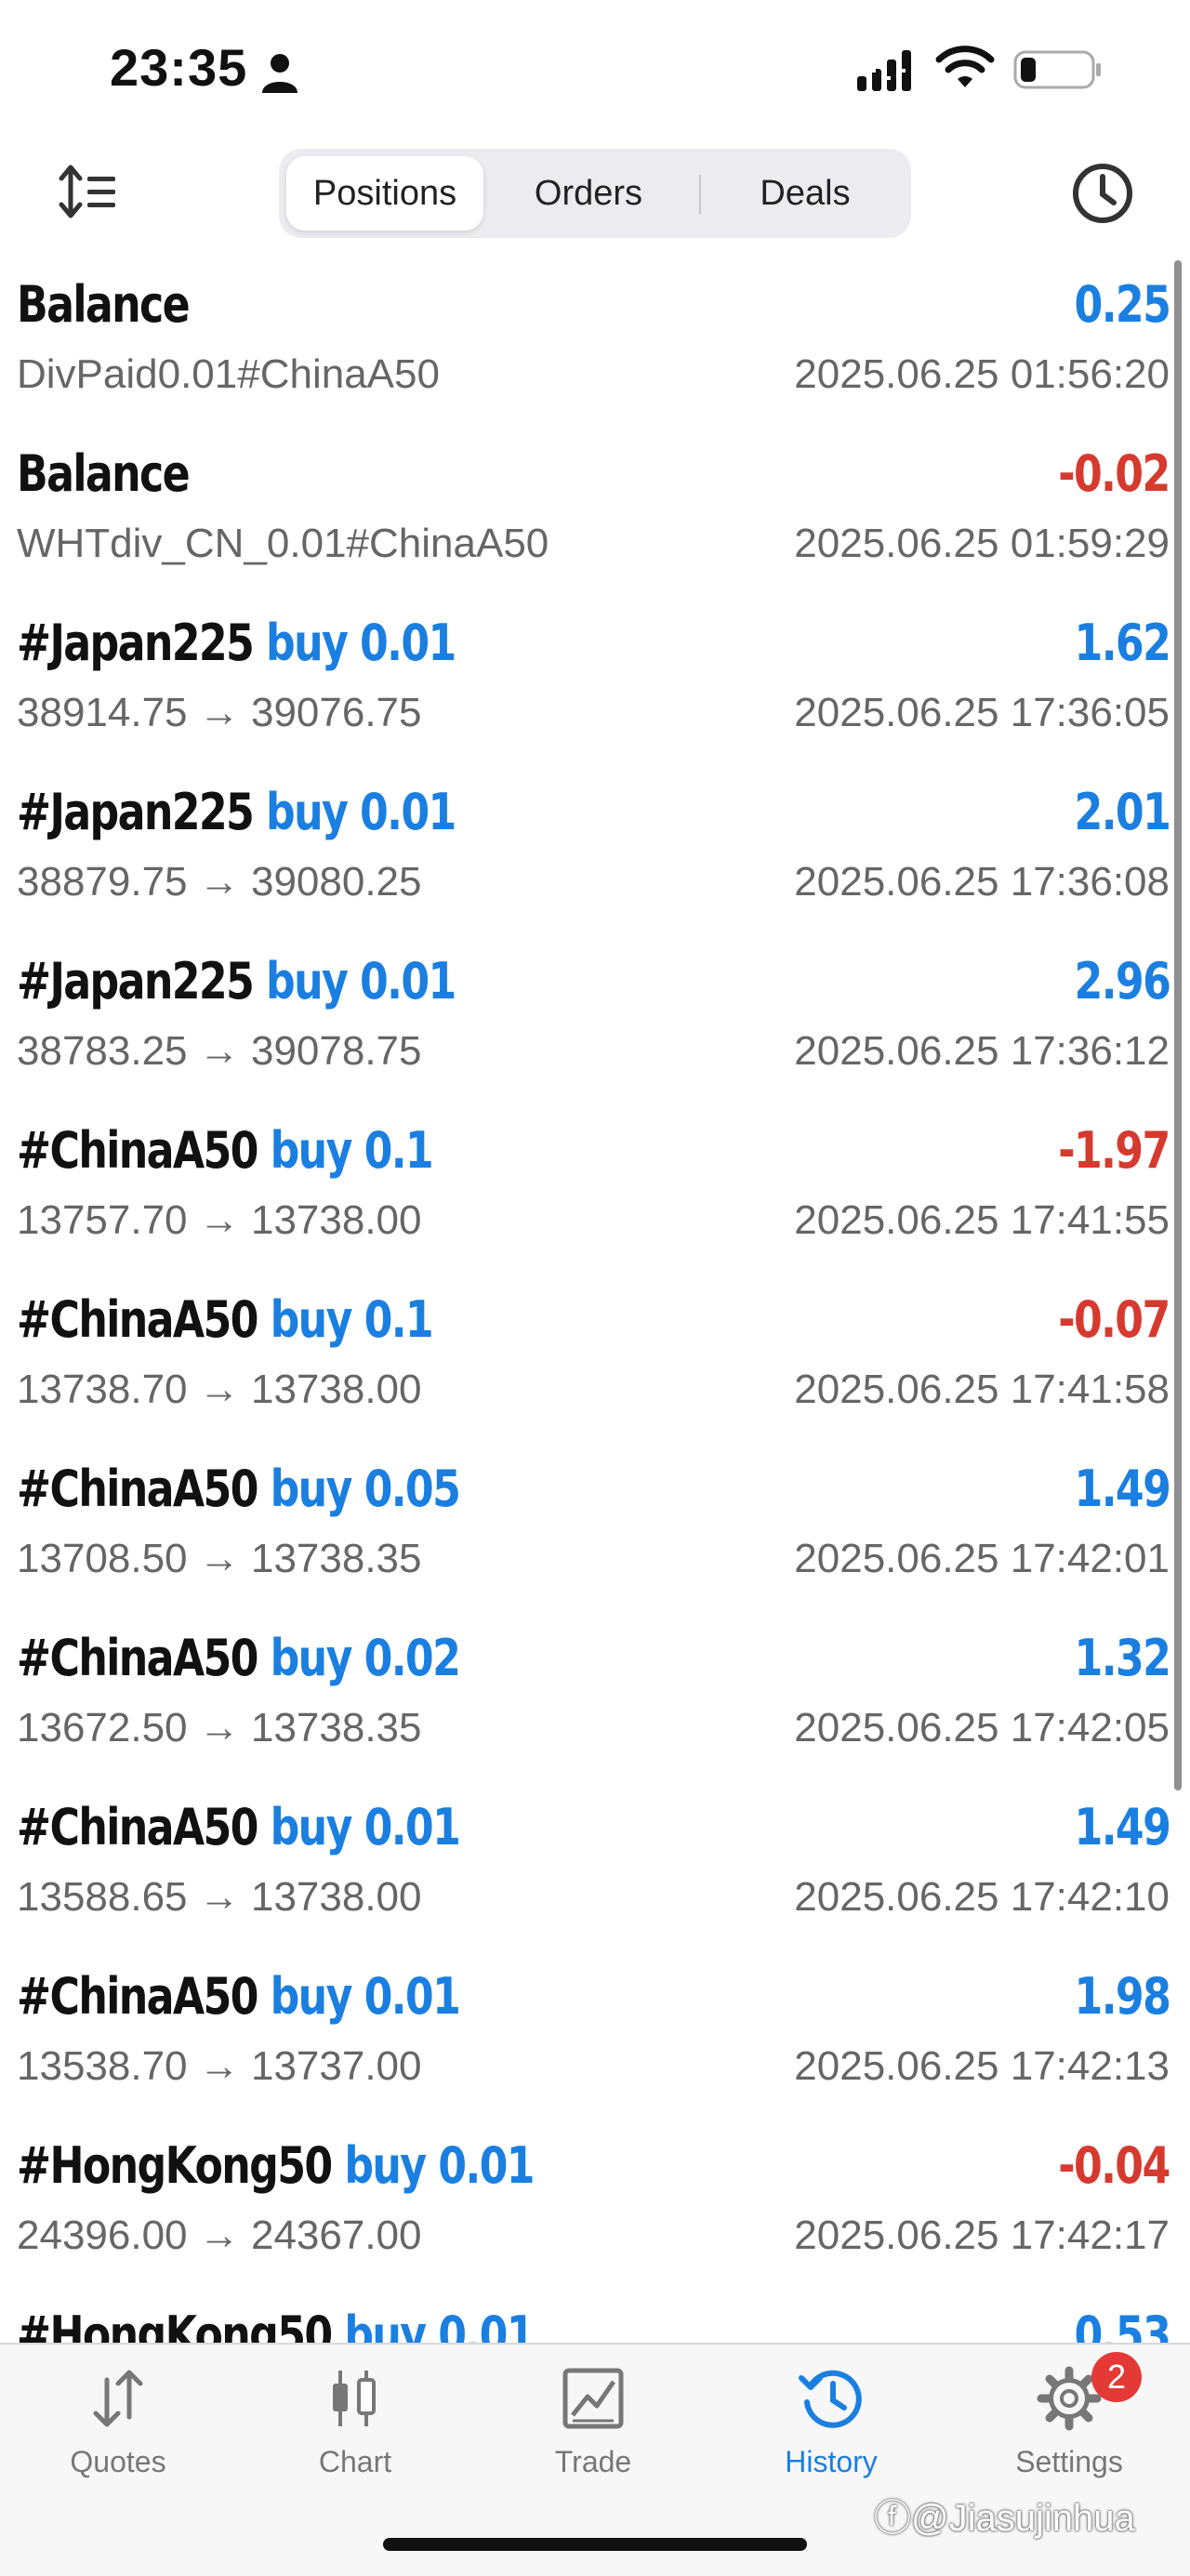  What do you see at coordinates (219, 1558) in the screenshot?
I see `deal-detail: 13708.50 → 13738.35` at bounding box center [219, 1558].